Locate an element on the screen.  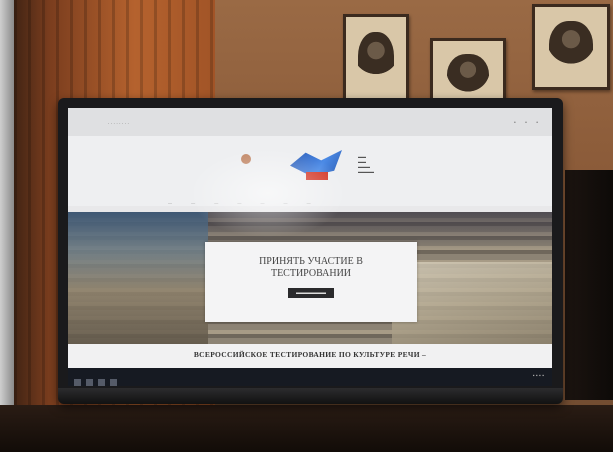
hero-card: ПРИНЯТЬ УЧАСТИЕ В ТЕСТИРОВАНИИ ▬▬▬▬▬▬ is located at coordinates (311, 282).